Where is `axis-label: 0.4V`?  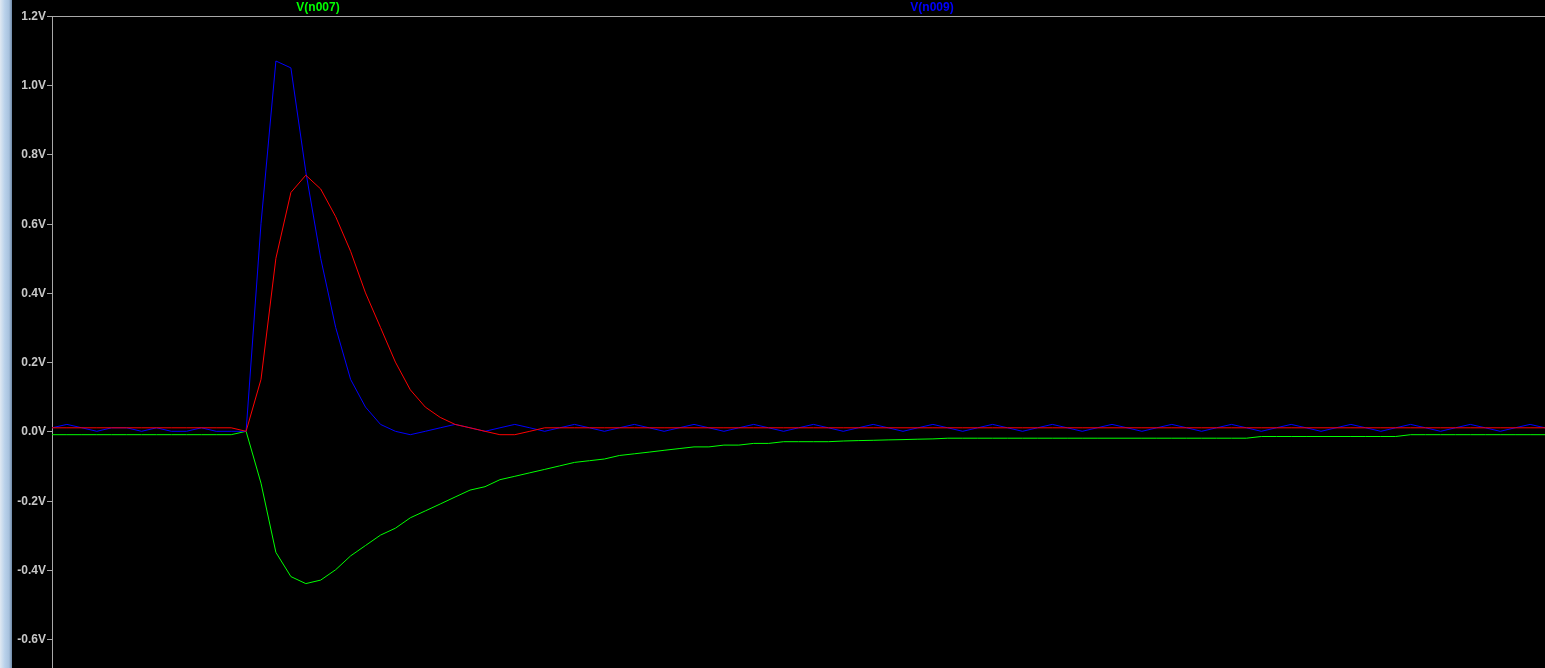
axis-label: 0.4V is located at coordinates (33, 292).